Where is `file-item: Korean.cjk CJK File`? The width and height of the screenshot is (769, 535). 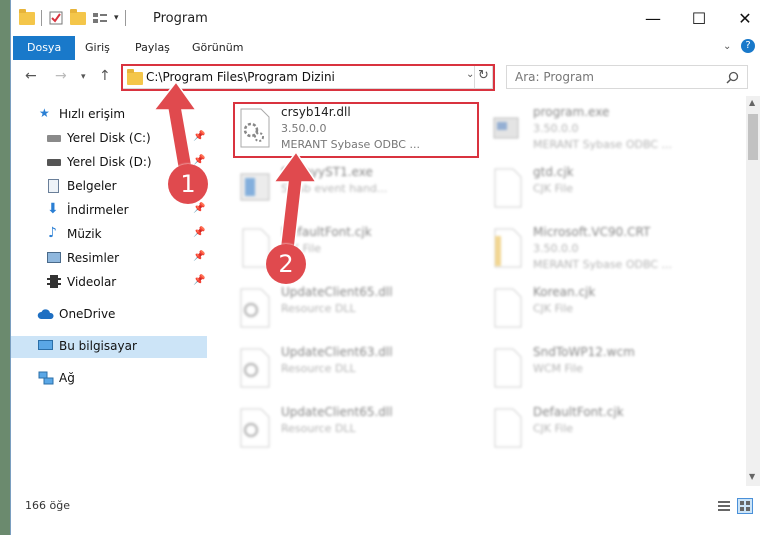 file-item: Korean.cjk CJK File is located at coordinates (607, 311).